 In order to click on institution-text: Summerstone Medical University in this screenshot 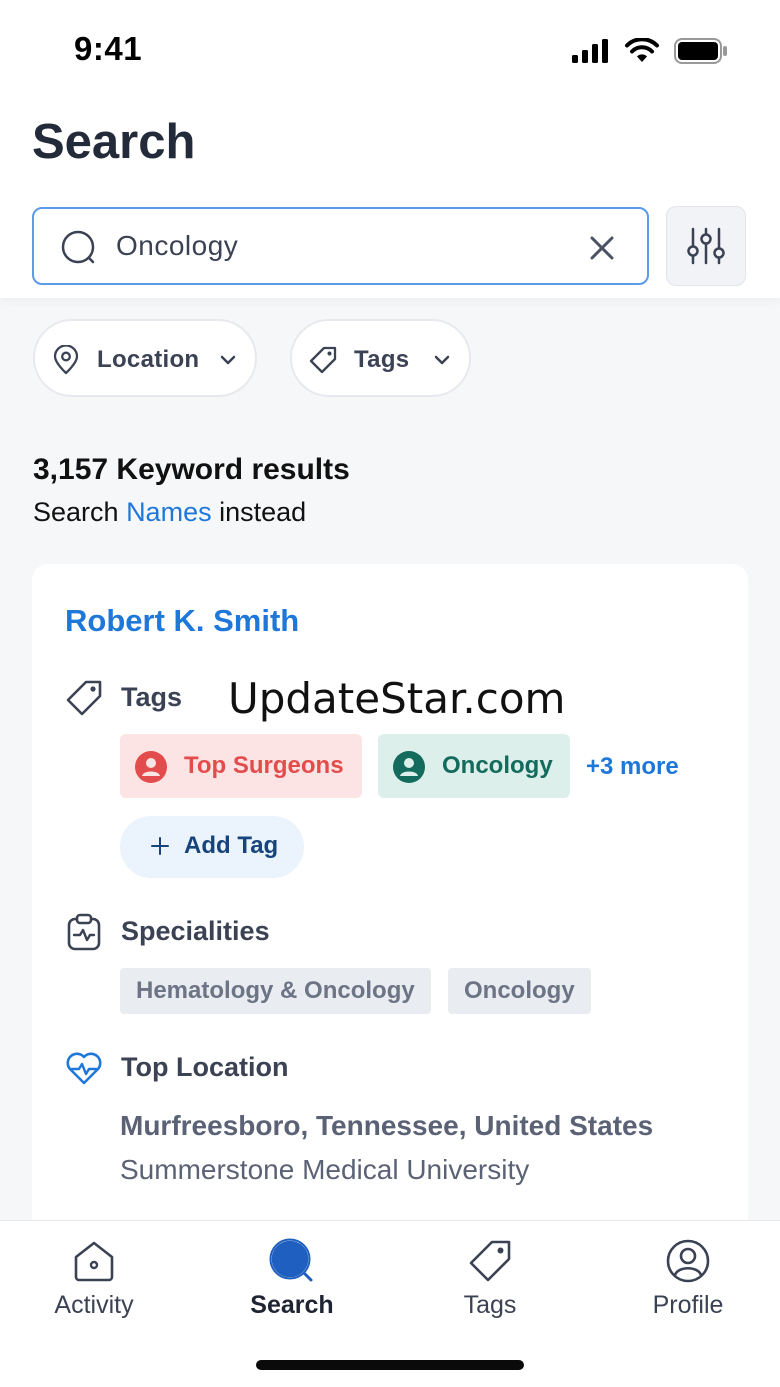, I will do `click(325, 1169)`.